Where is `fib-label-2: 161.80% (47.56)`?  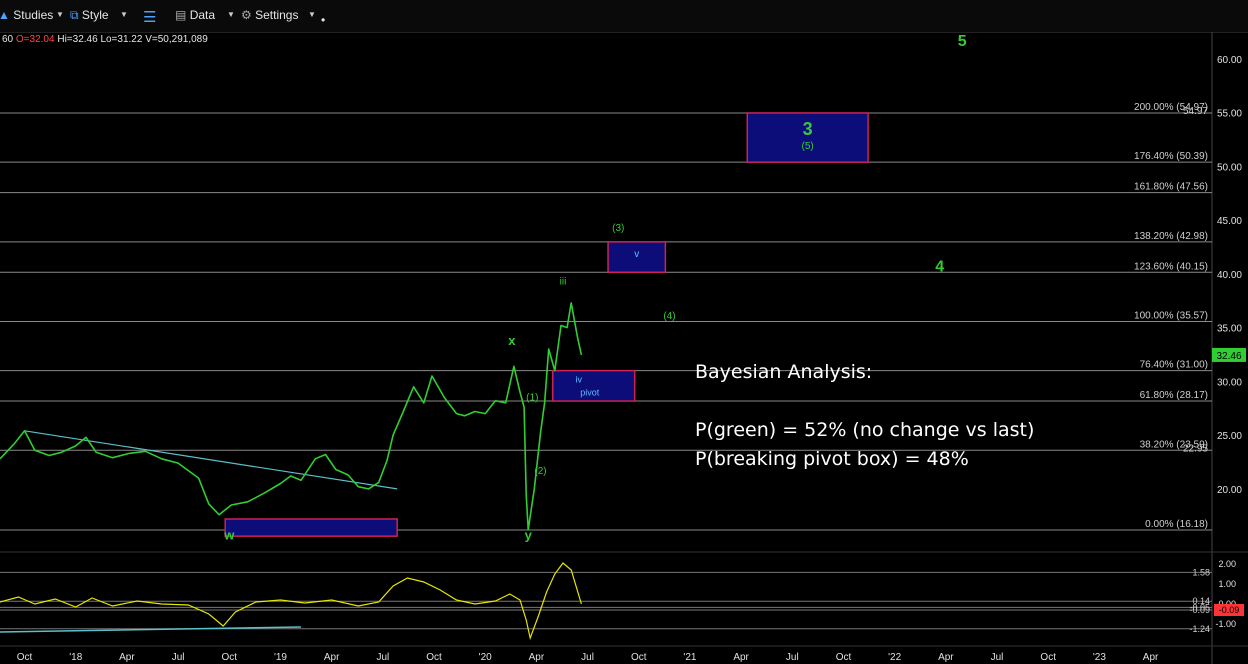
fib-label-2: 161.80% (47.56) is located at coordinates (1171, 187).